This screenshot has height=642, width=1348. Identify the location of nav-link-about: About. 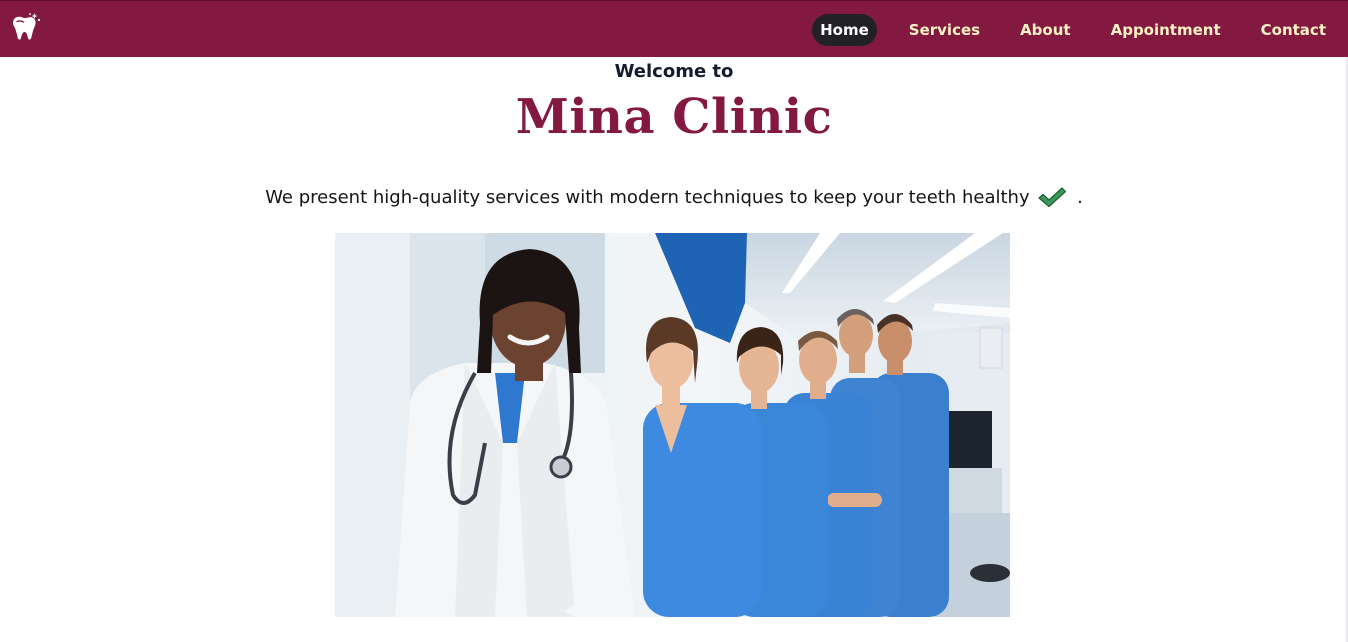
(1045, 30).